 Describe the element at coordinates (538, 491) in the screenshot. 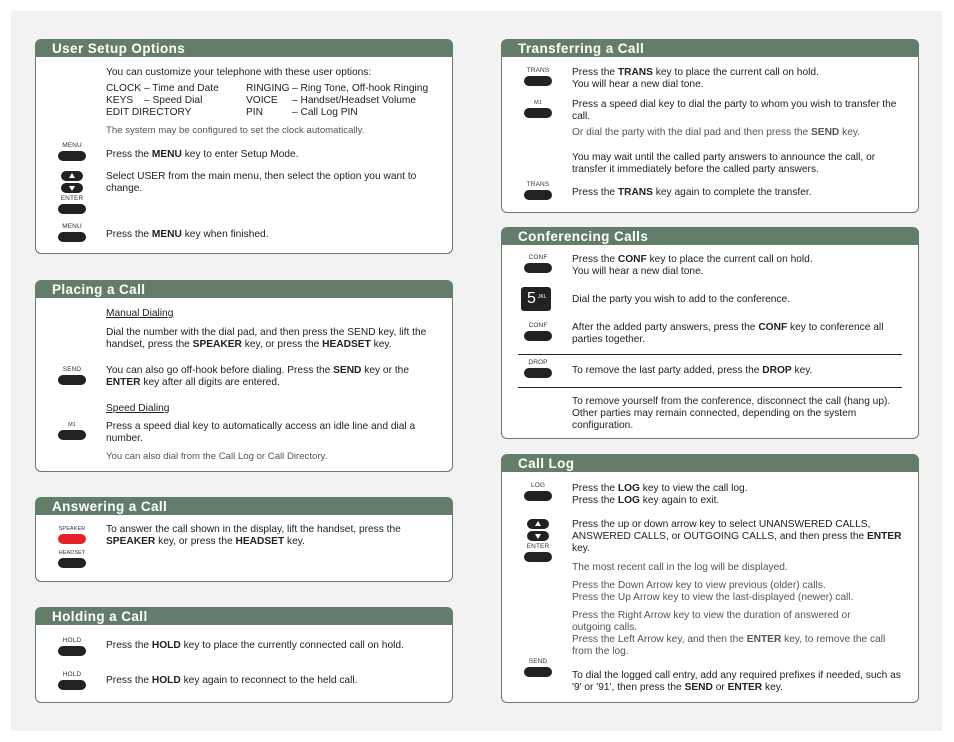

I see `log-key: LOG` at that location.